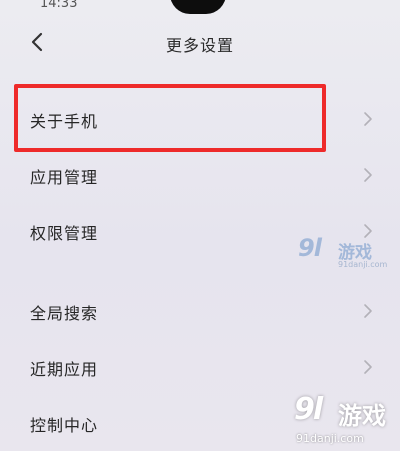 The image size is (400, 451). I want to click on settings-item-recent-apps: 近期应用, so click(200, 367).